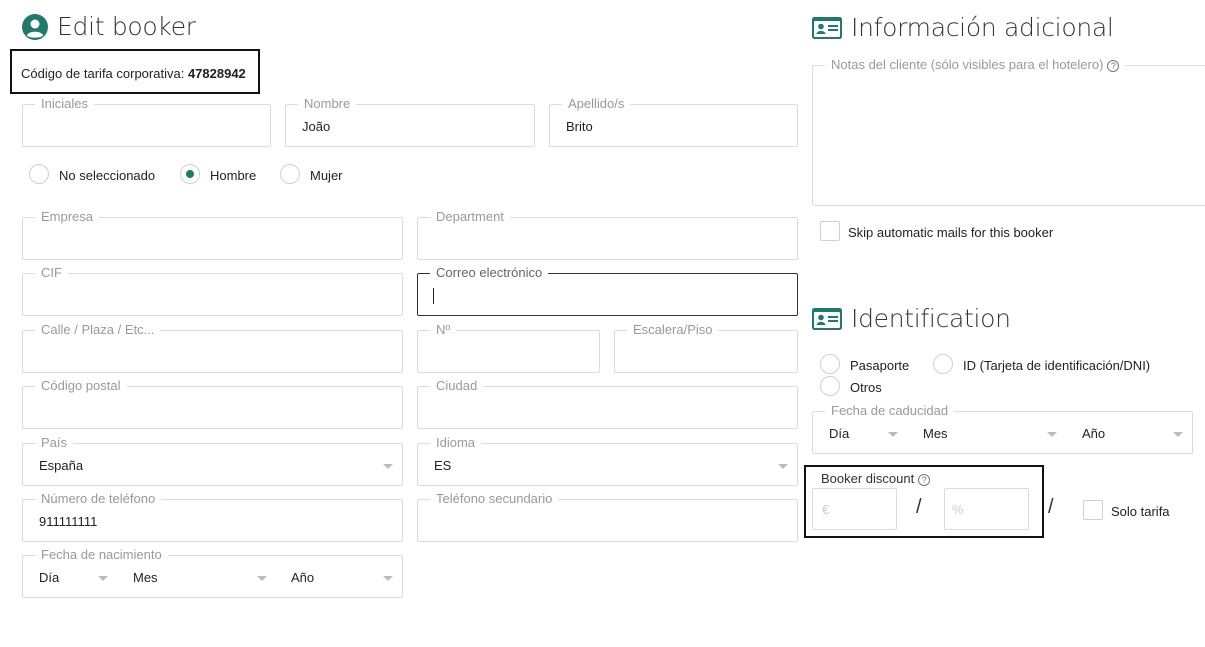 The image size is (1205, 647). What do you see at coordinates (109, 26) in the screenshot?
I see `edit-booker-title: Edit booker` at bounding box center [109, 26].